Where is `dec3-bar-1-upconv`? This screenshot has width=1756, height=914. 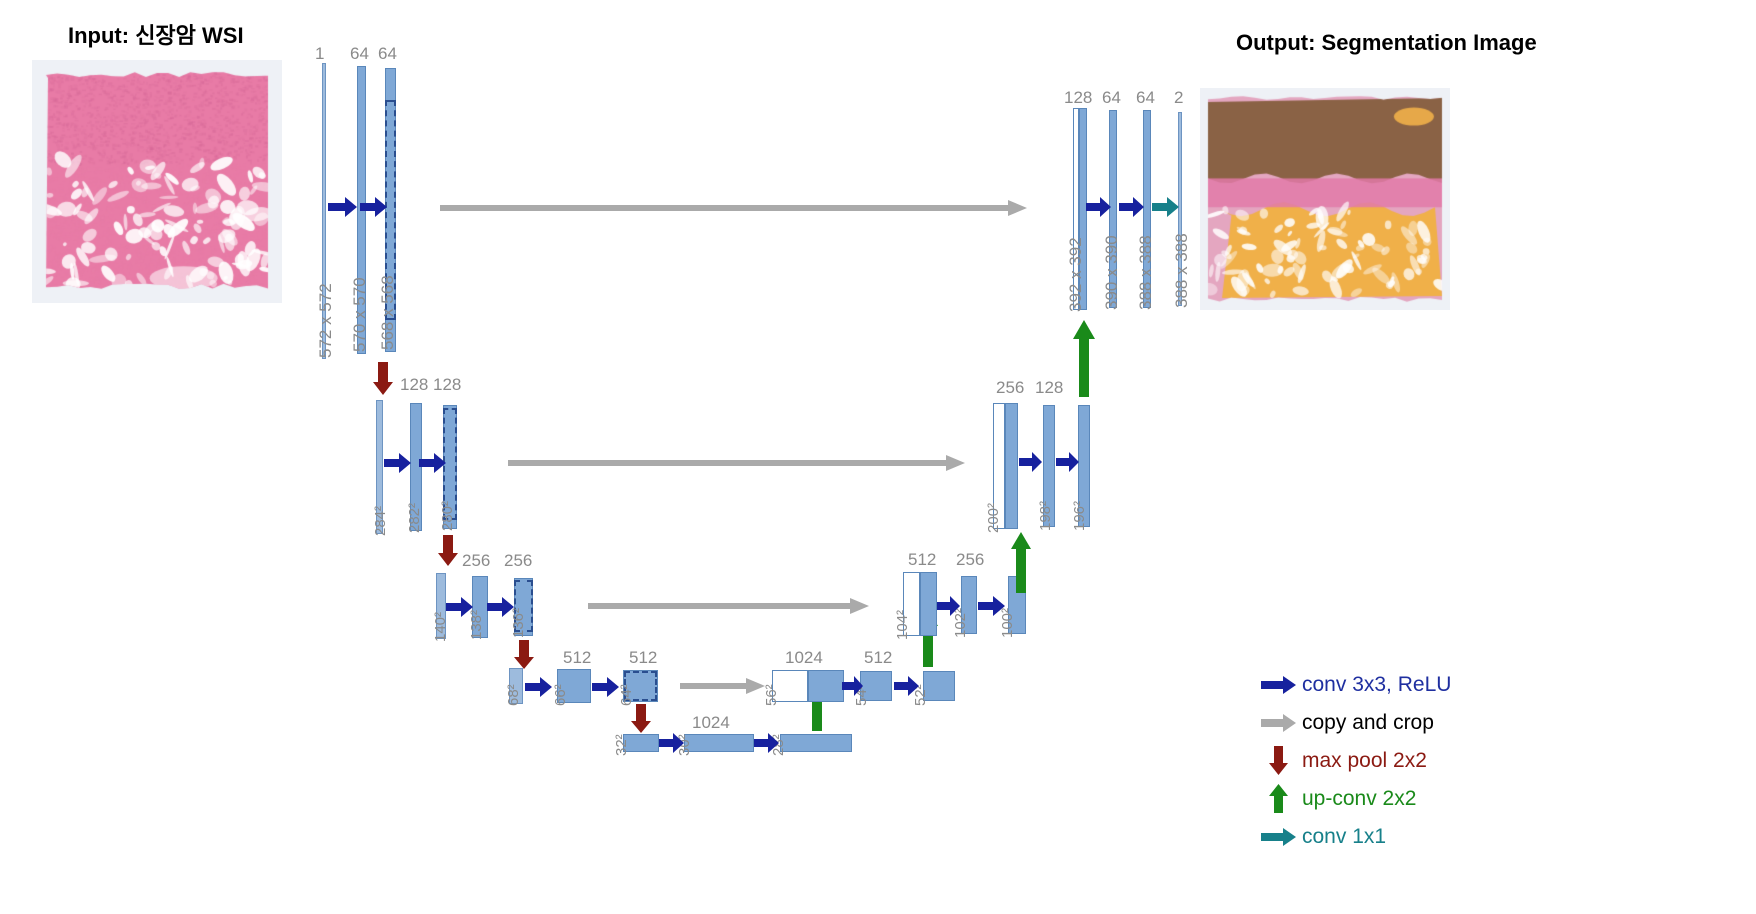 dec3-bar-1-upconv is located at coordinates (1011, 466).